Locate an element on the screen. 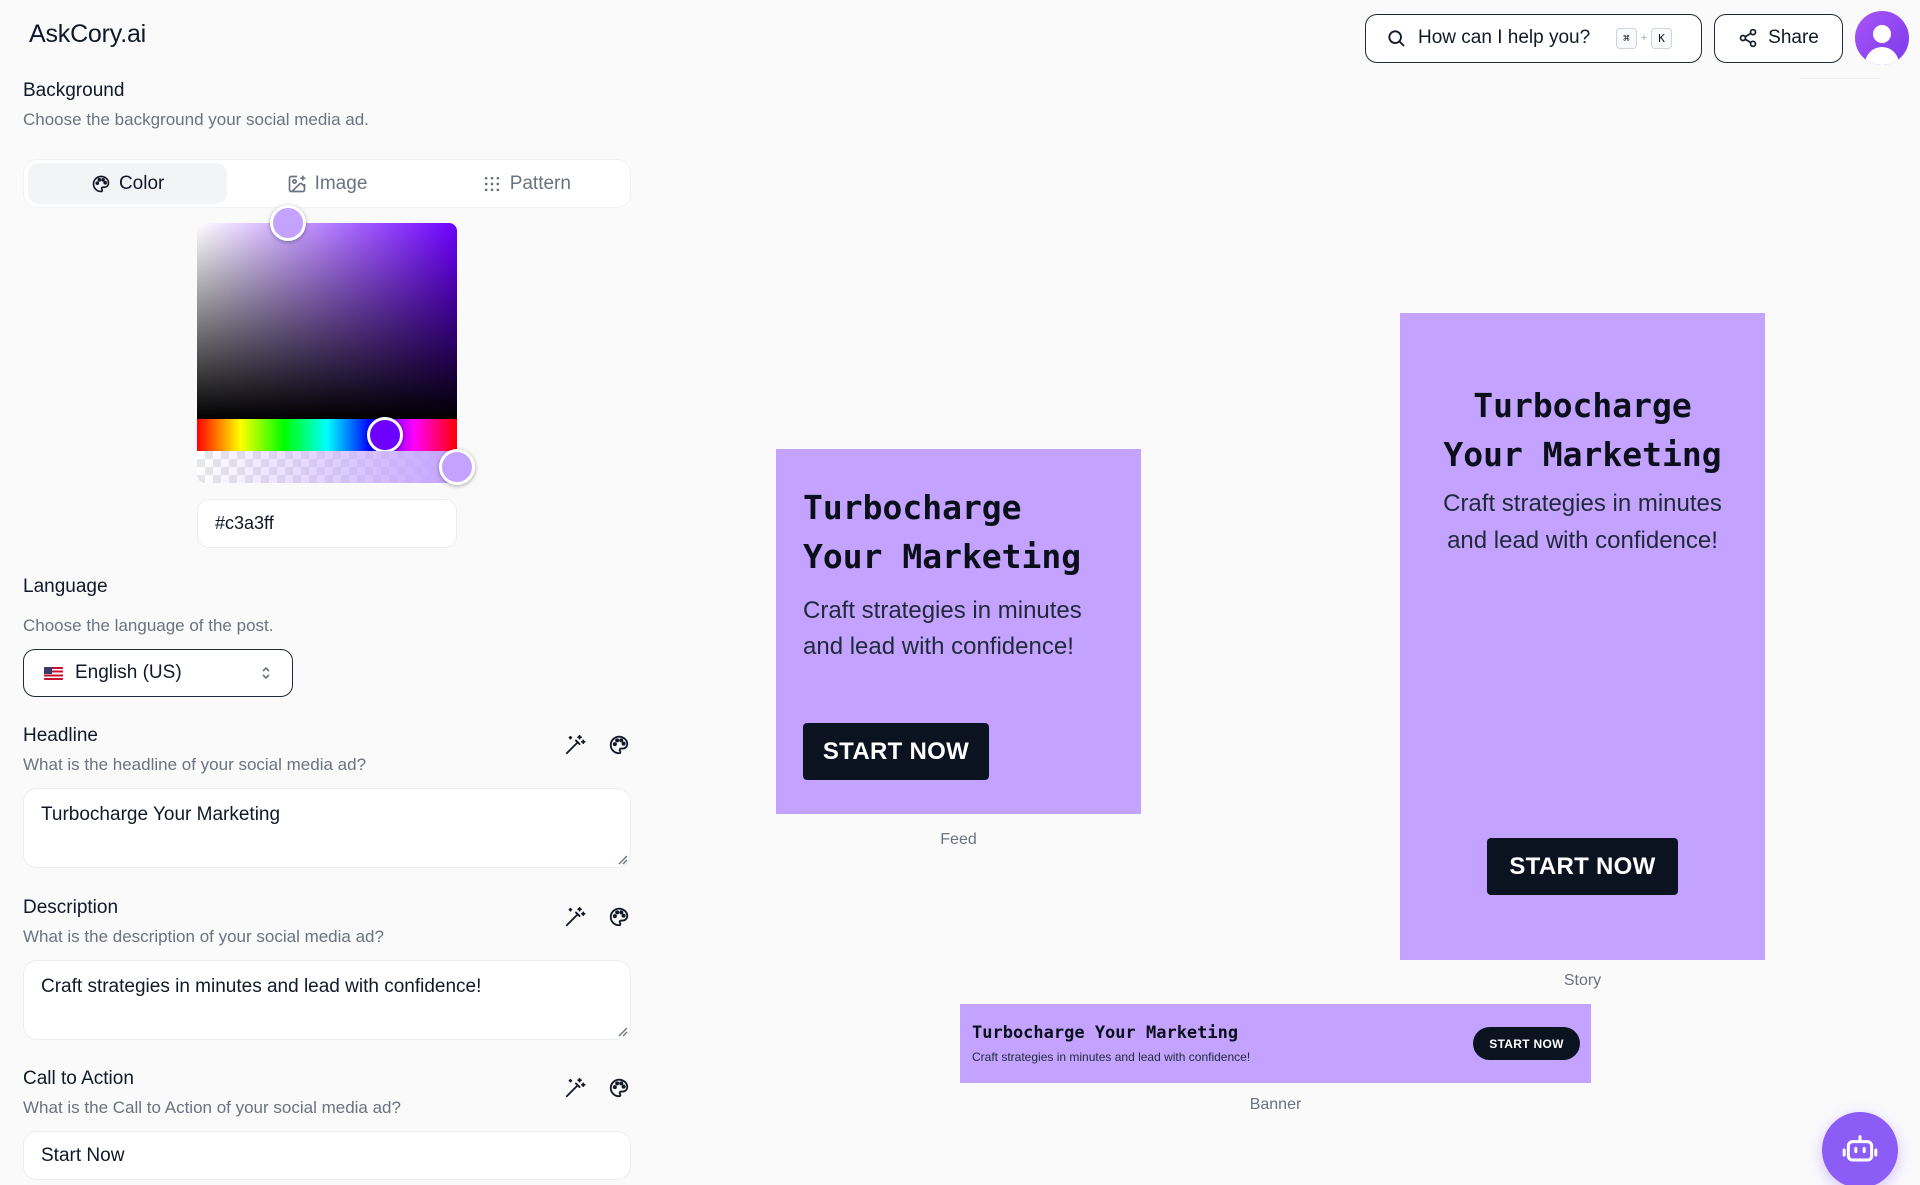  tab-color: Color is located at coordinates (128, 183).